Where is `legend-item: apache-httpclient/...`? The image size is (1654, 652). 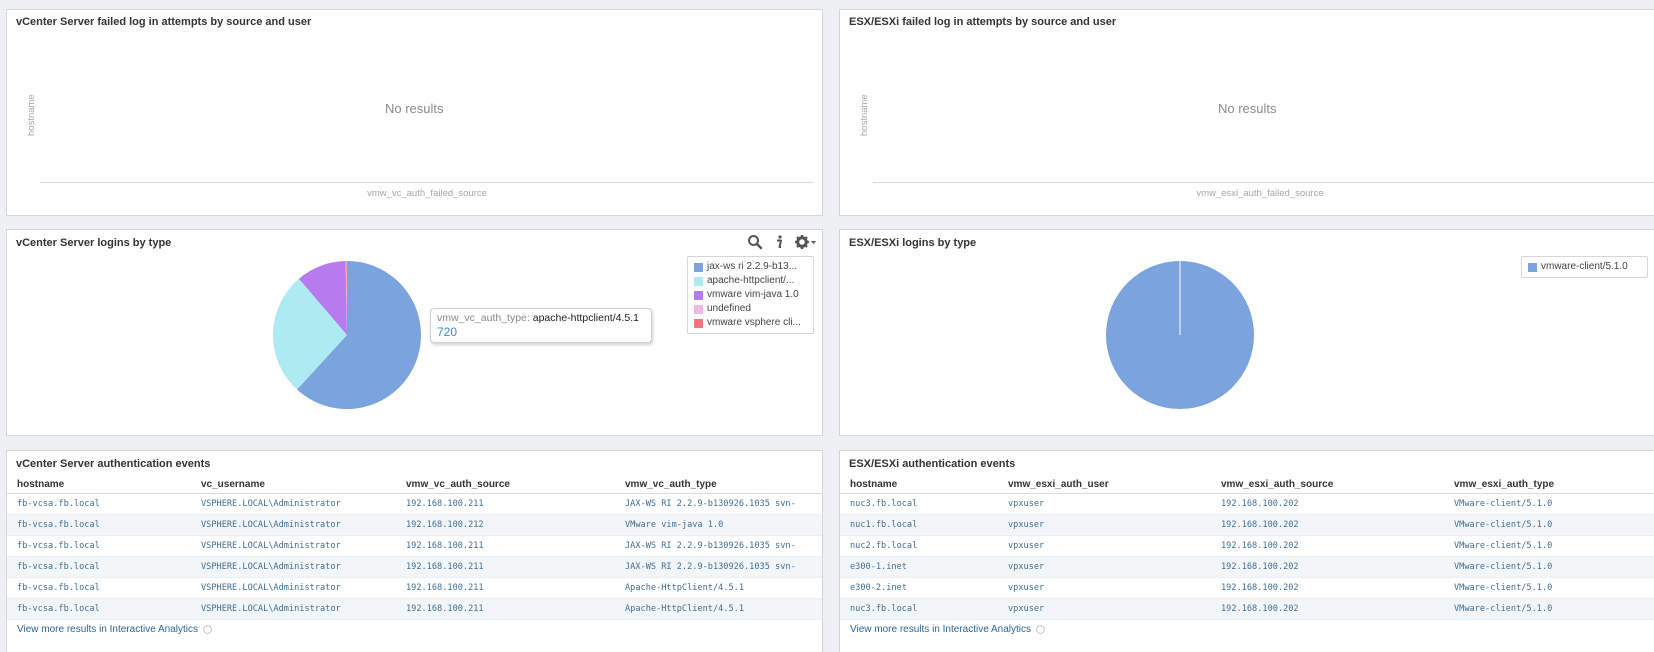 legend-item: apache-httpclient/... is located at coordinates (750, 281).